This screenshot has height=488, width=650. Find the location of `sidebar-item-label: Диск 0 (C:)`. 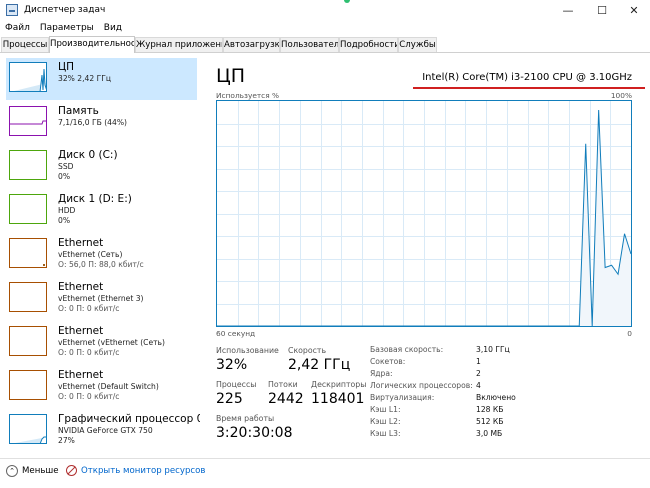

sidebar-item-label: Диск 0 (C:) is located at coordinates (88, 155).